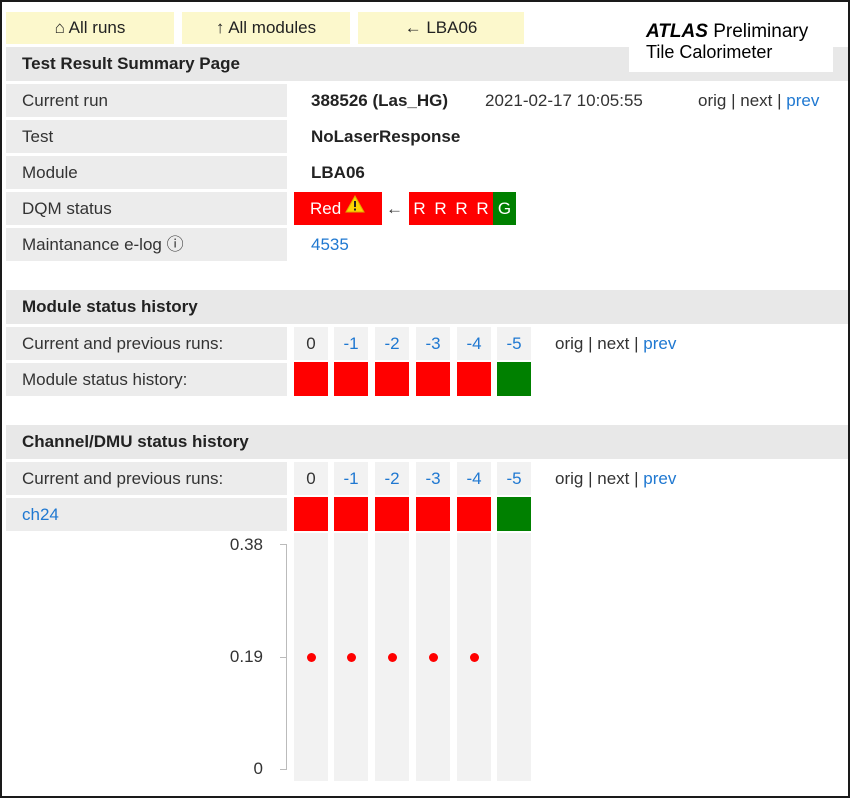 The height and width of the screenshot is (798, 850). Describe the element at coordinates (330, 244) in the screenshot. I see `elog-link: 4535` at that location.